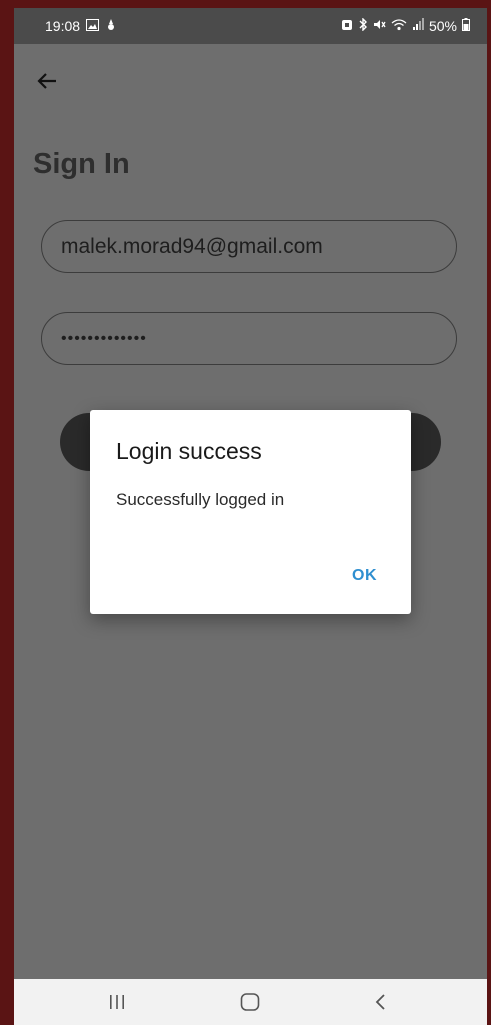 The image size is (491, 1025). I want to click on signal-icon, so click(418, 26).